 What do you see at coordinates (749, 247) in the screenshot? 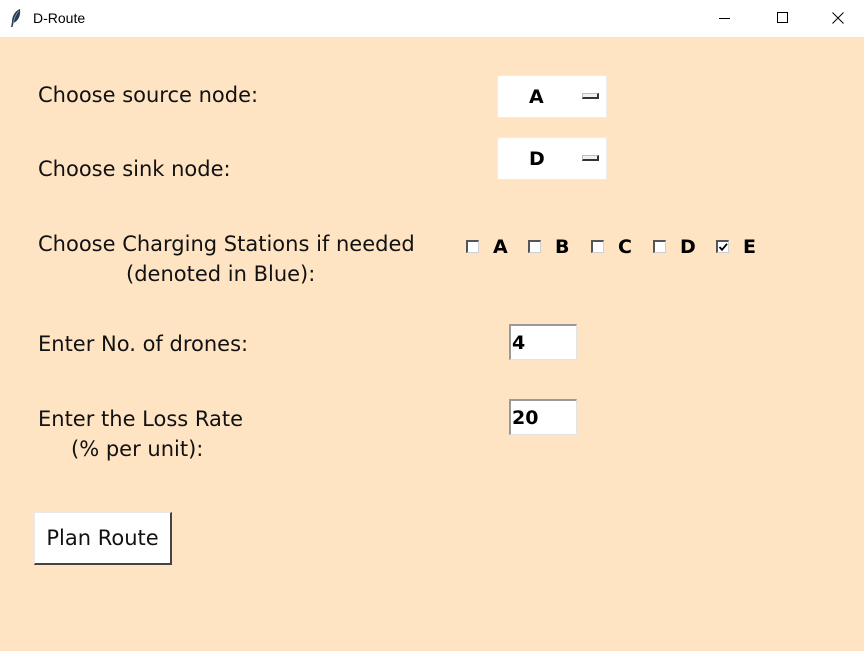
I see `checkbox-label: E` at bounding box center [749, 247].